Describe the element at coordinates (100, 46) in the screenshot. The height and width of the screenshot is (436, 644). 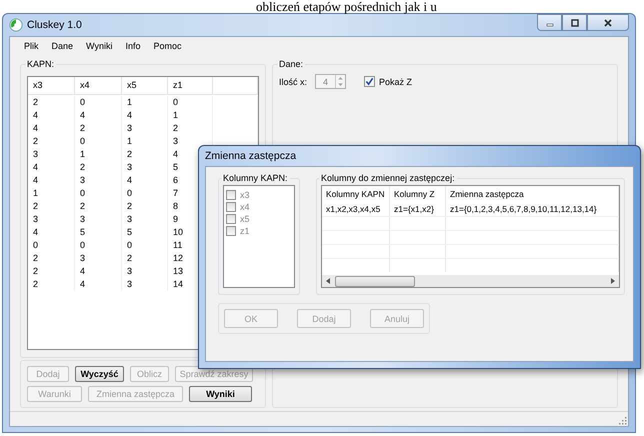
I see `menu-item: Wyniki` at that location.